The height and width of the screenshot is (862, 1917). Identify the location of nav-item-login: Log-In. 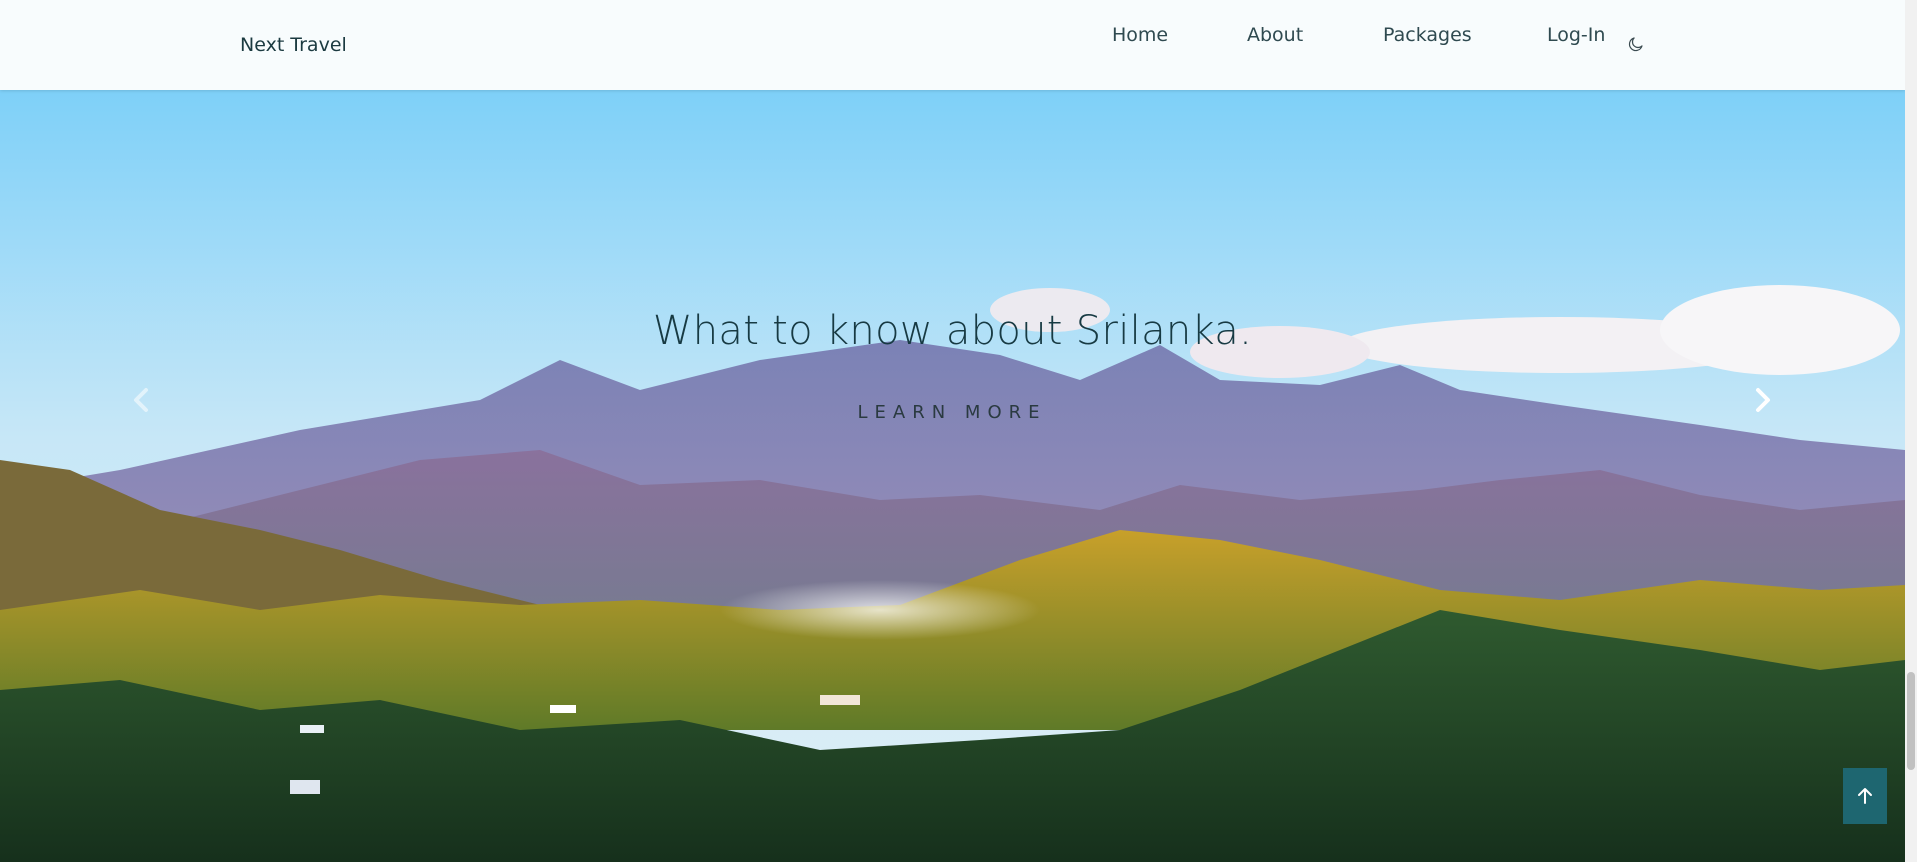
(1576, 35).